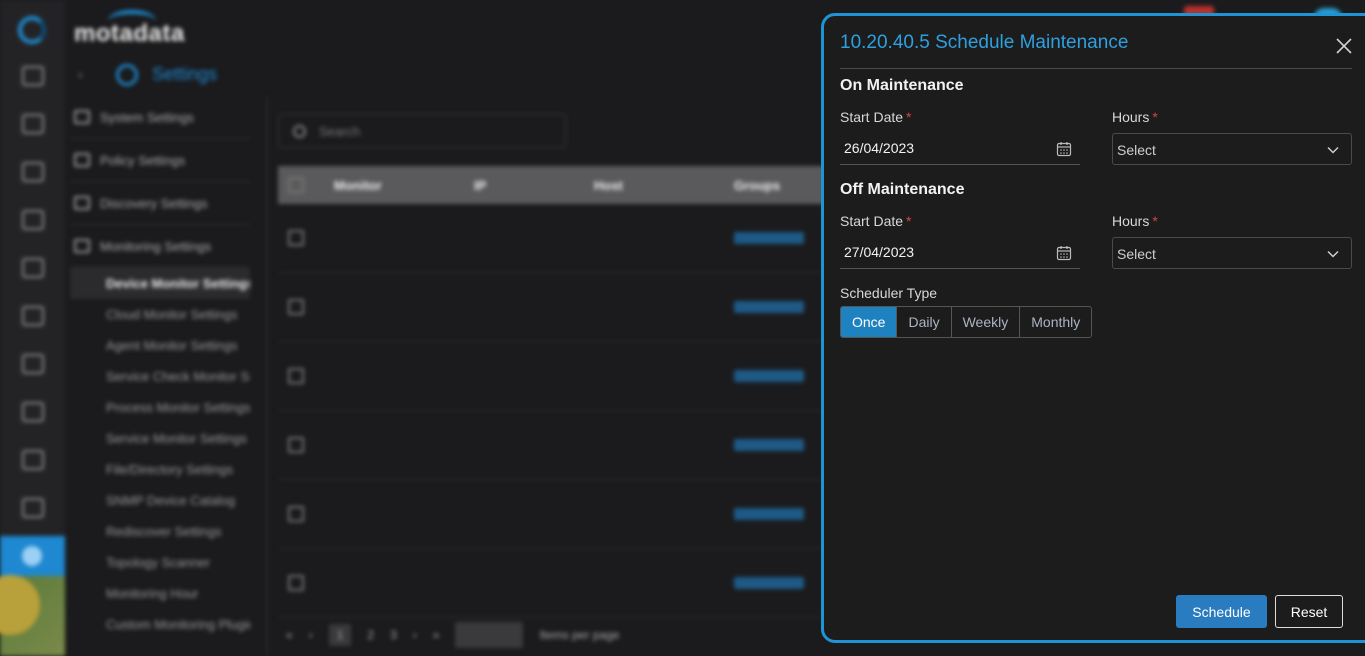 The width and height of the screenshot is (1365, 656). I want to click on side-item: Process Monitor Settings, so click(160, 407).